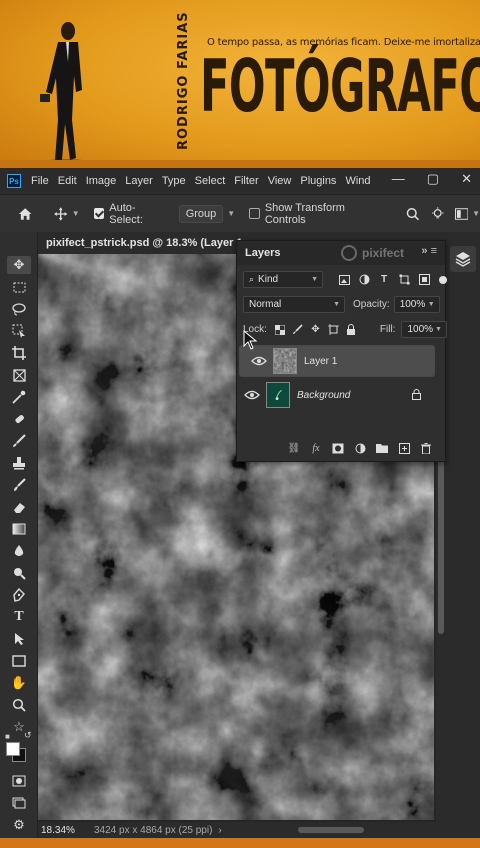  I want to click on layer-lock-icon, so click(416, 394).